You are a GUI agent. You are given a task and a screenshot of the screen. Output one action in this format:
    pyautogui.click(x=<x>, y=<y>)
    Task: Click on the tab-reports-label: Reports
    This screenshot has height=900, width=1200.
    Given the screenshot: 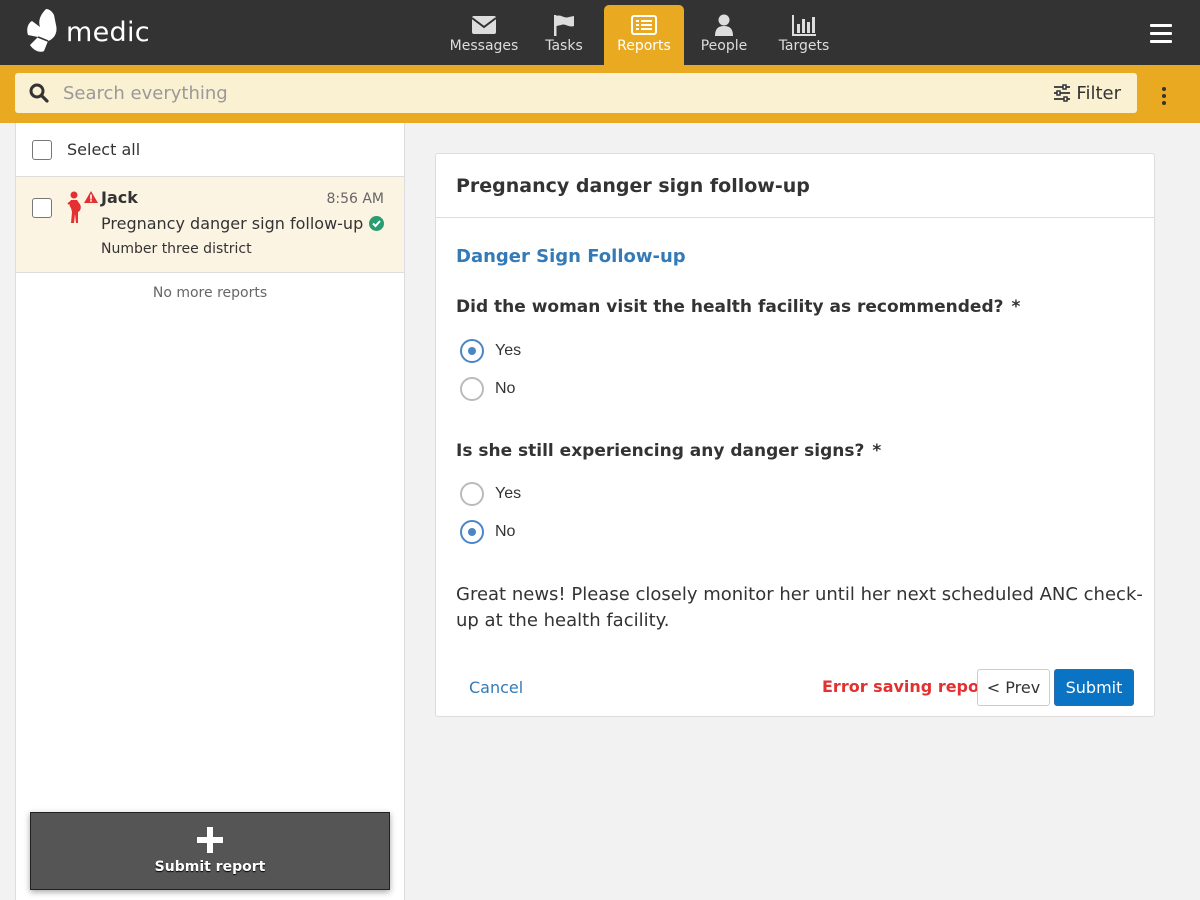 What is the action you would take?
    pyautogui.click(x=644, y=46)
    